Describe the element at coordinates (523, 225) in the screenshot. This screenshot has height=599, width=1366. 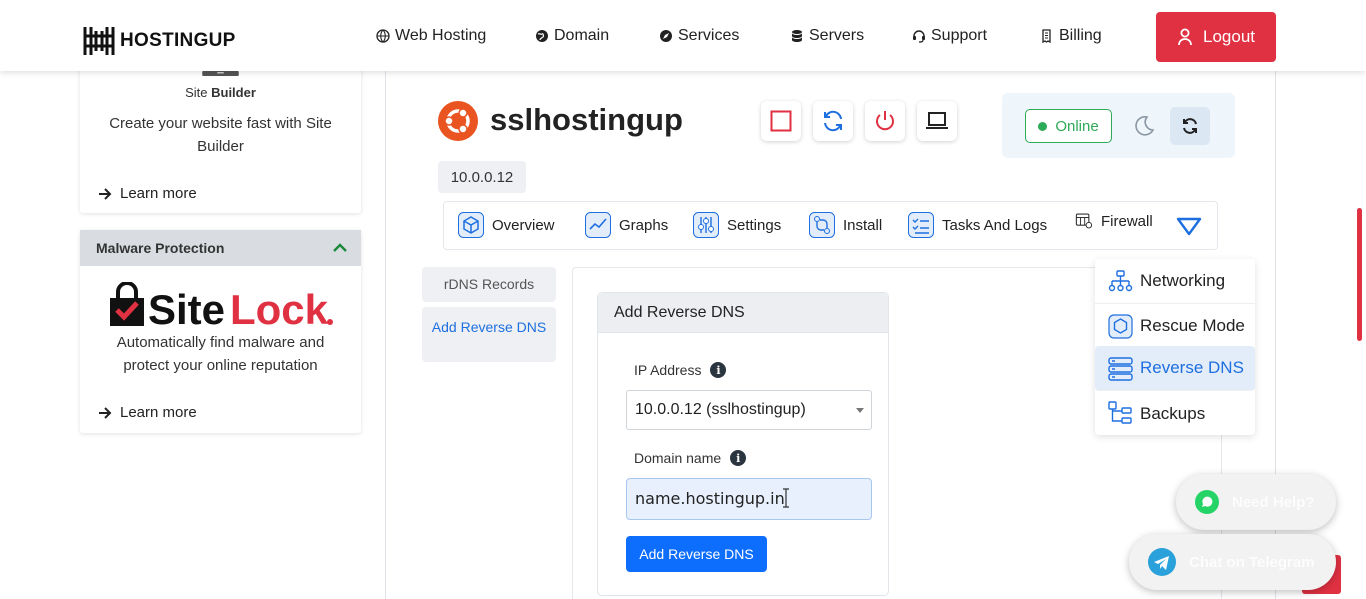
I see `tab-label: Overview` at that location.